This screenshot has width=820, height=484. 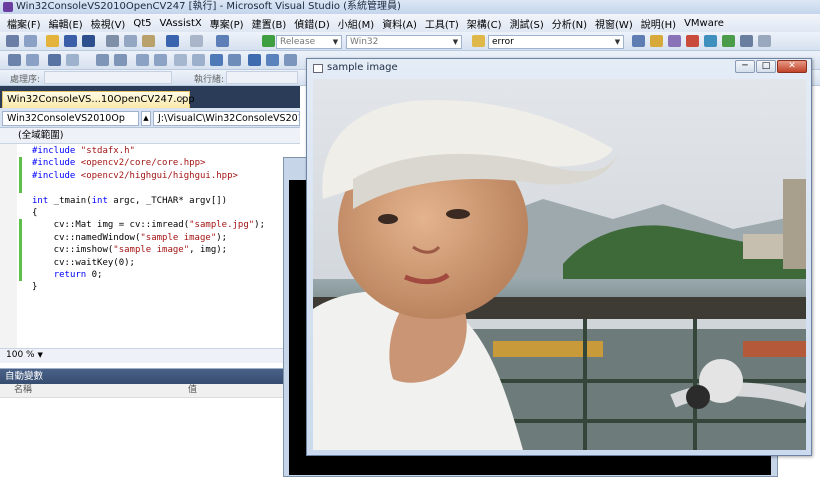 What do you see at coordinates (556, 42) in the screenshot?
I see `find-combo: error ▼` at bounding box center [556, 42].